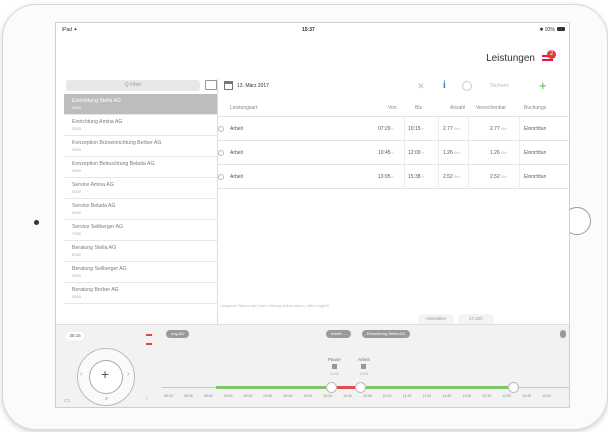 The image size is (608, 432). Describe the element at coordinates (147, 399) in the screenshot. I see `settings-icon: ◌` at that location.